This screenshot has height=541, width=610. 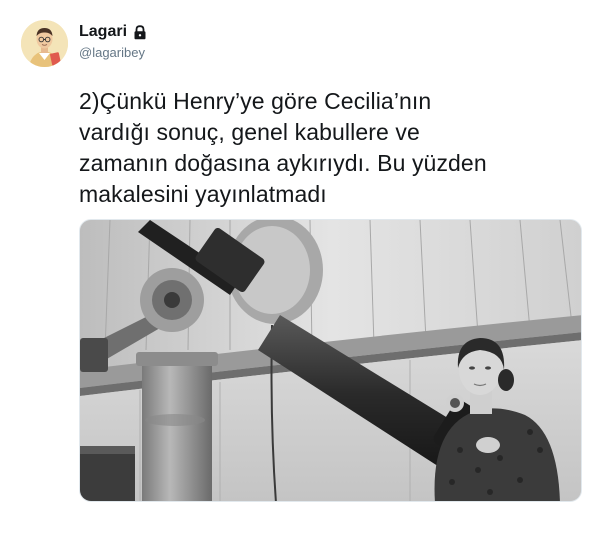 I want to click on tweet-text-line: makalesini yayınlatmadı, so click(x=203, y=194).